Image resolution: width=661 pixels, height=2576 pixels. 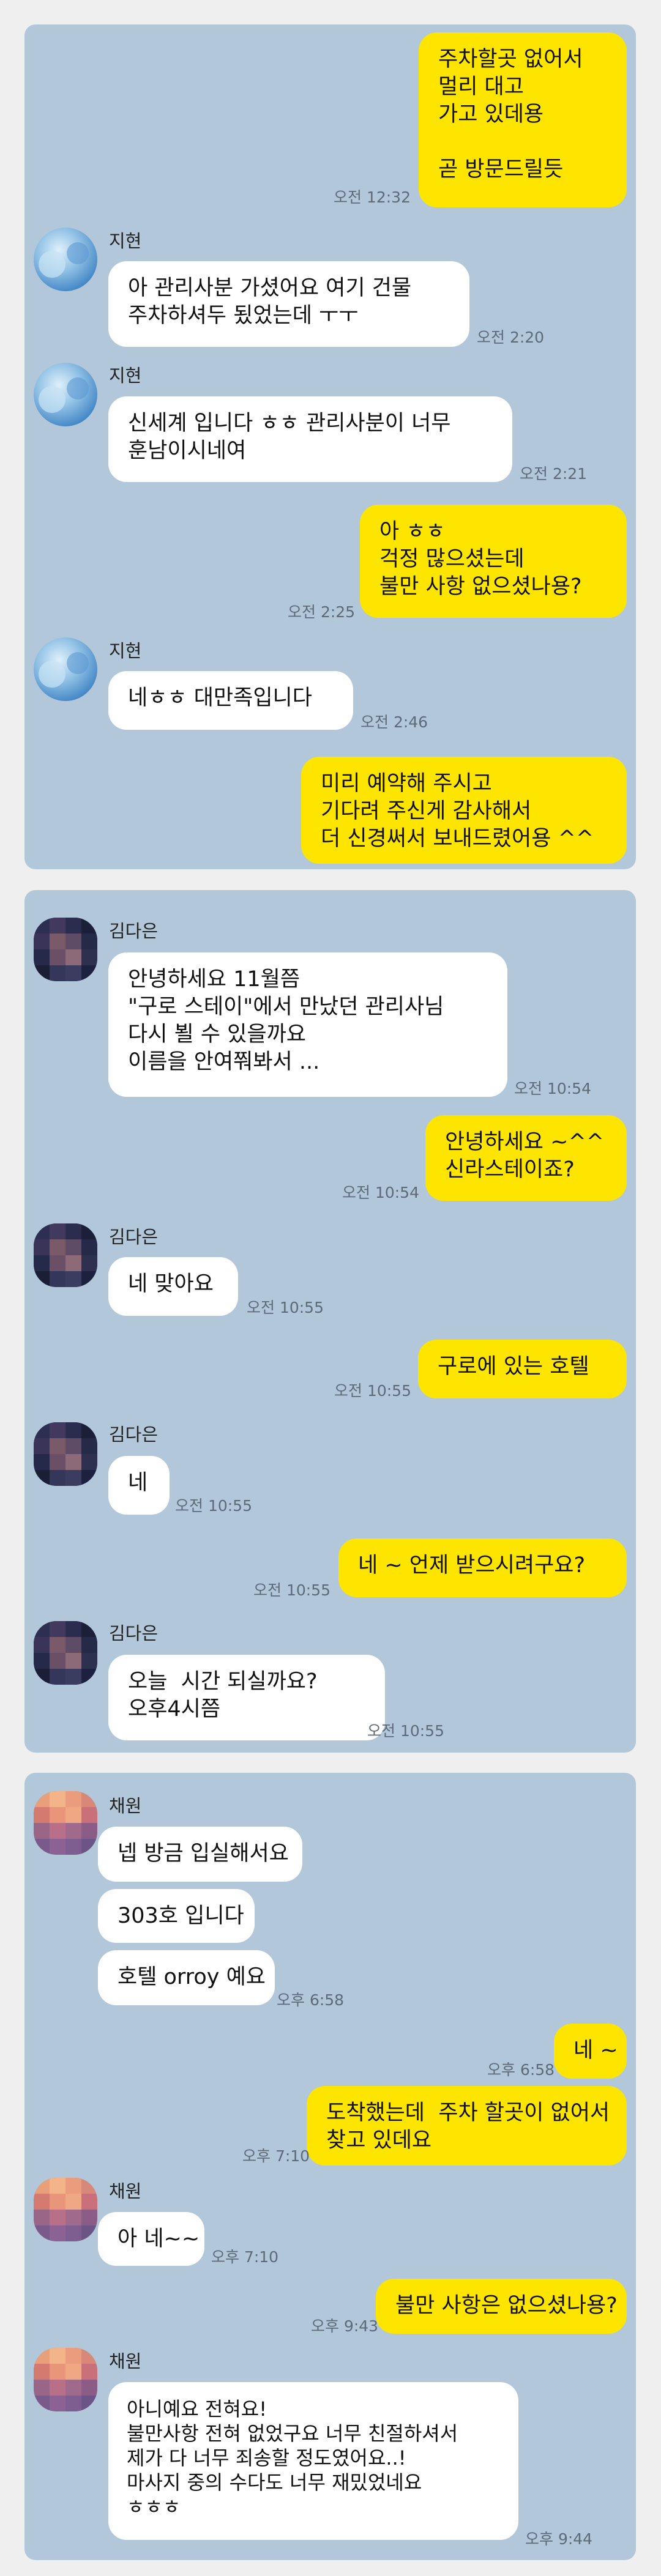 I want to click on message-time: 오전 2:46, so click(x=394, y=722).